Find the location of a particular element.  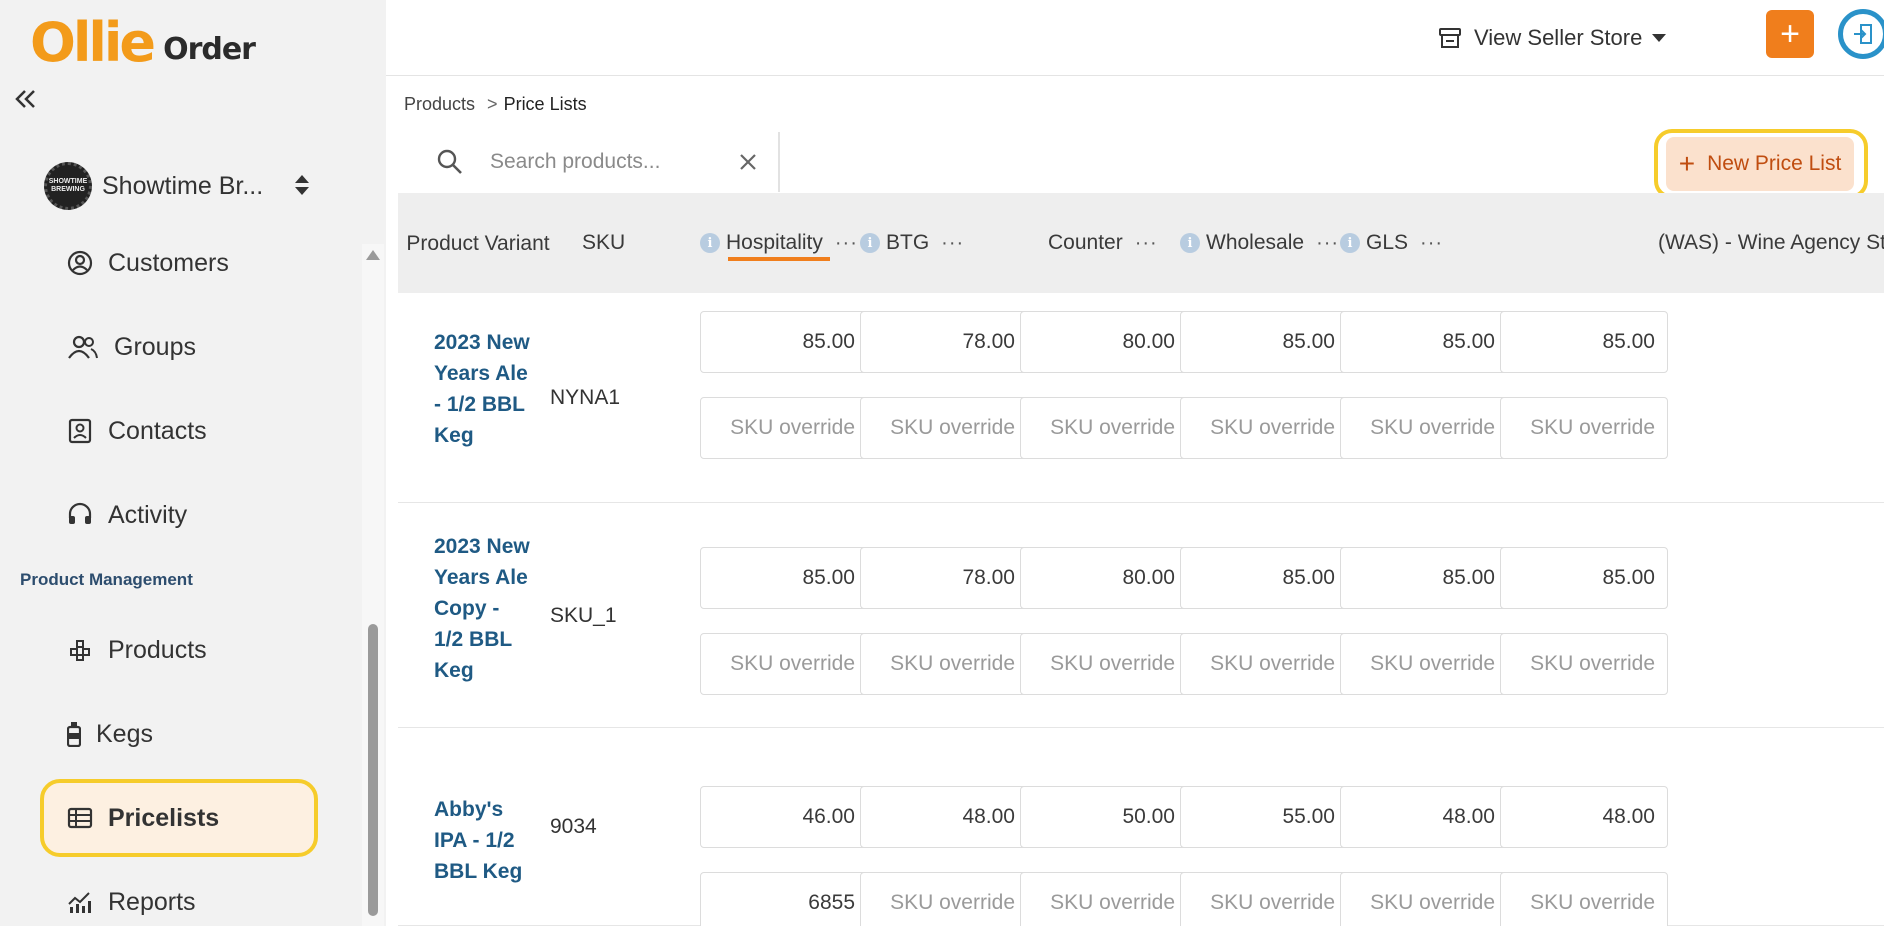

column-header-product-variant: Product Variant is located at coordinates (477, 243).